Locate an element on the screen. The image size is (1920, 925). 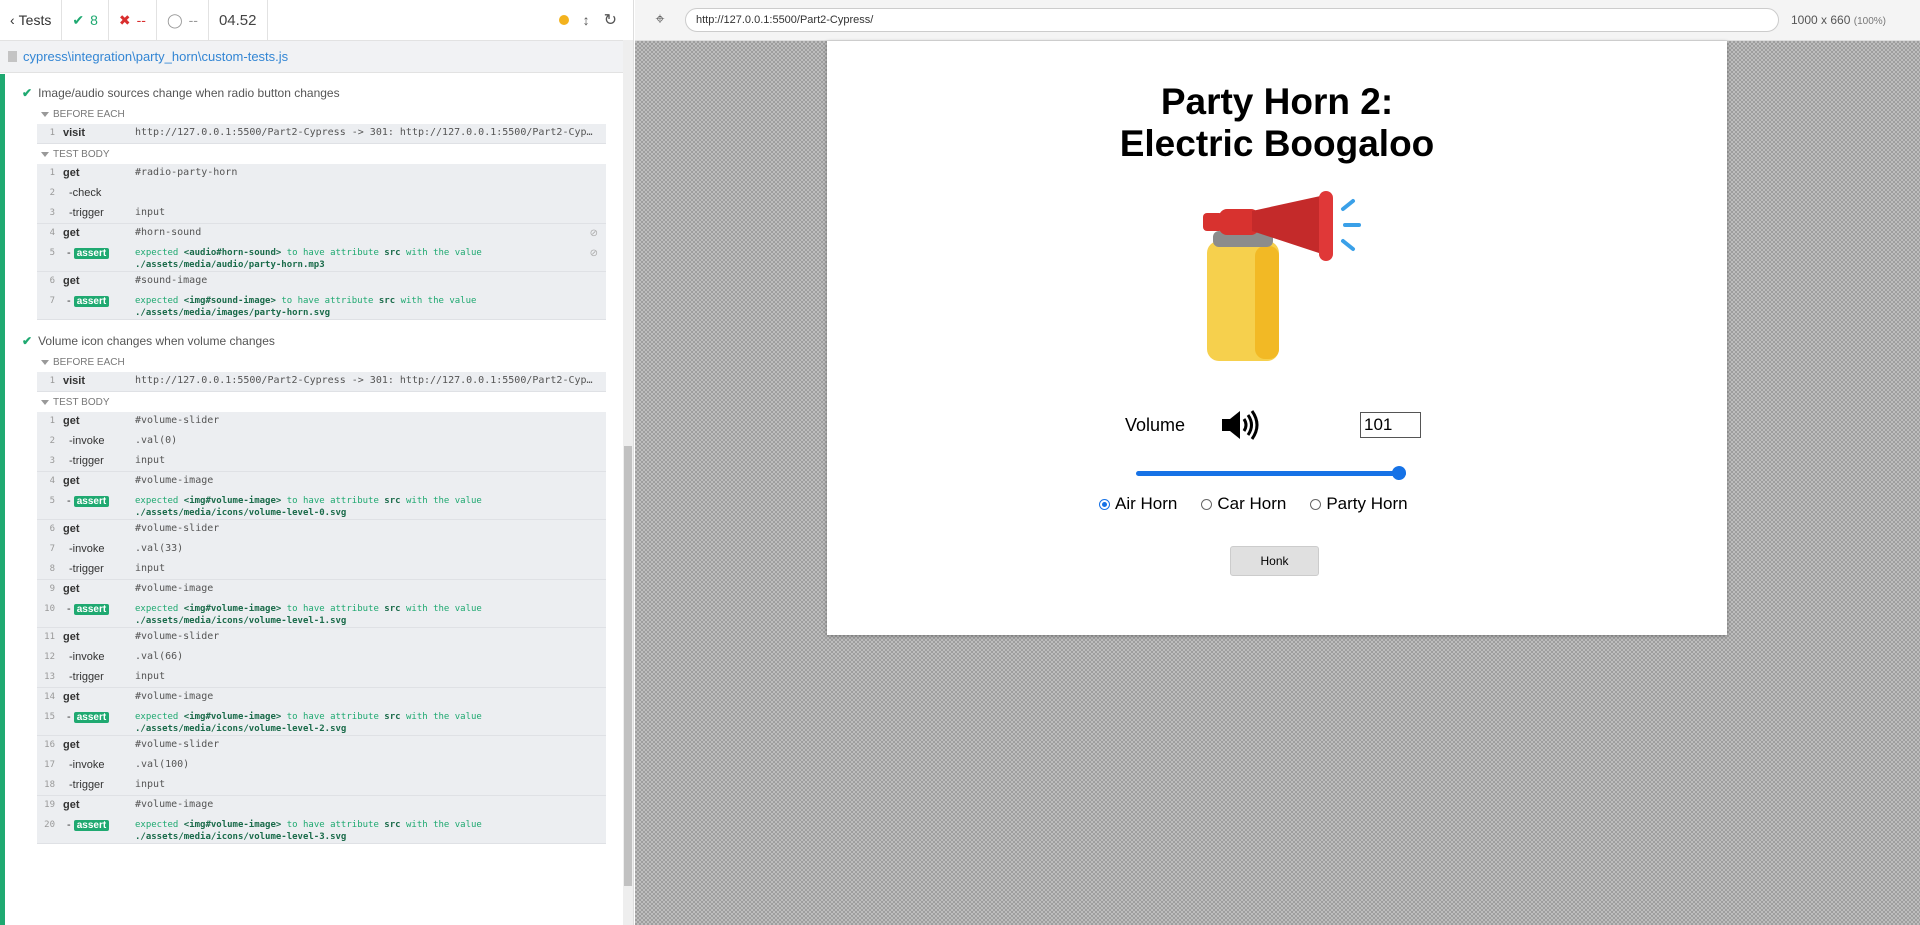
command-row: 11 get #volume-slider is located at coordinates (321, 638).